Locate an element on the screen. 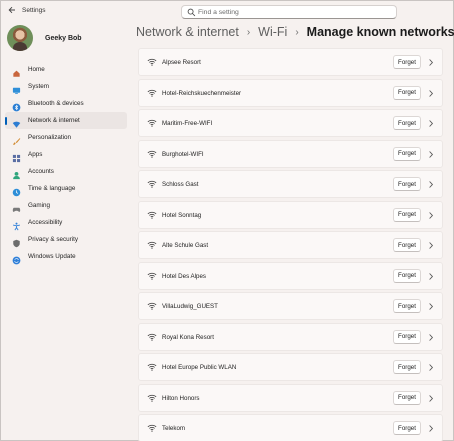 This screenshot has height=441, width=454. page-title: Manage known networks is located at coordinates (380, 32).